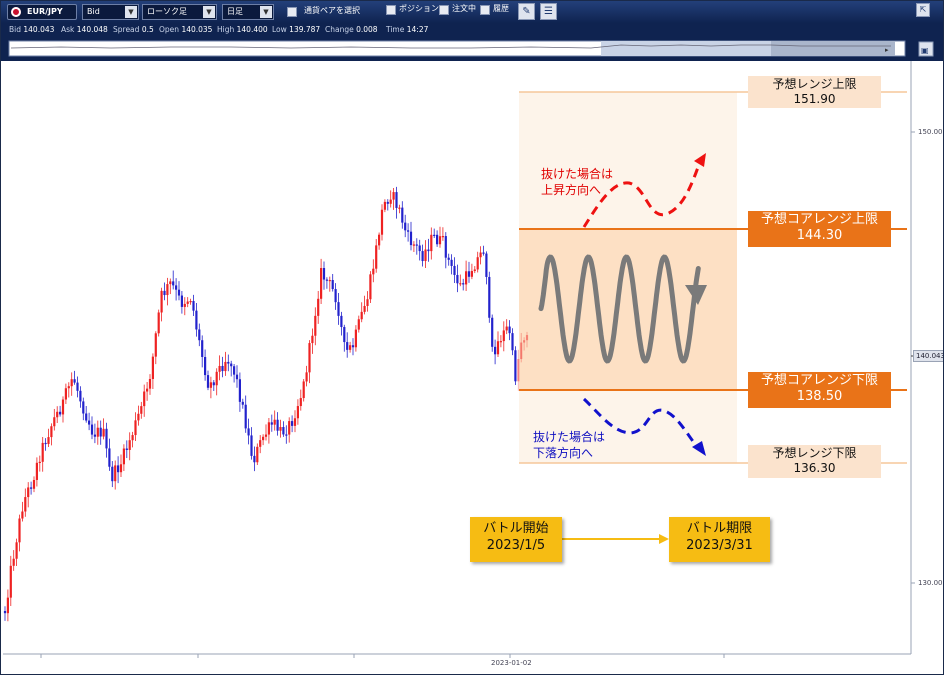  I want to click on pair-selector: EUR/JPY, so click(42, 12).